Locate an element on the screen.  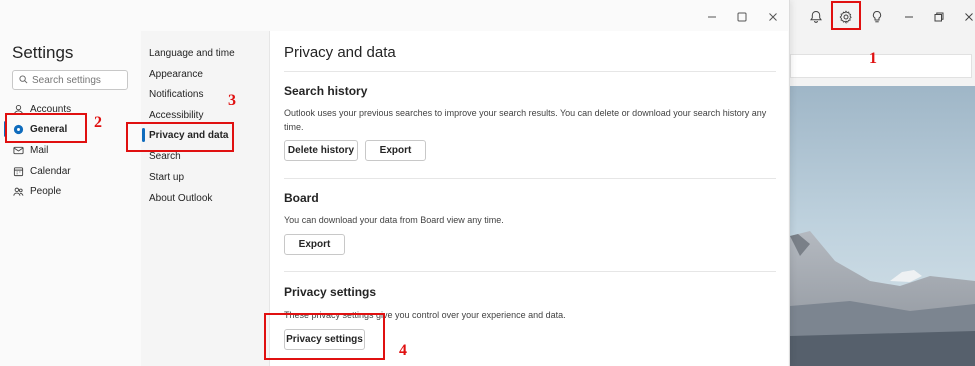
privacy-settings-heading: Privacy settings is located at coordinates (330, 292).